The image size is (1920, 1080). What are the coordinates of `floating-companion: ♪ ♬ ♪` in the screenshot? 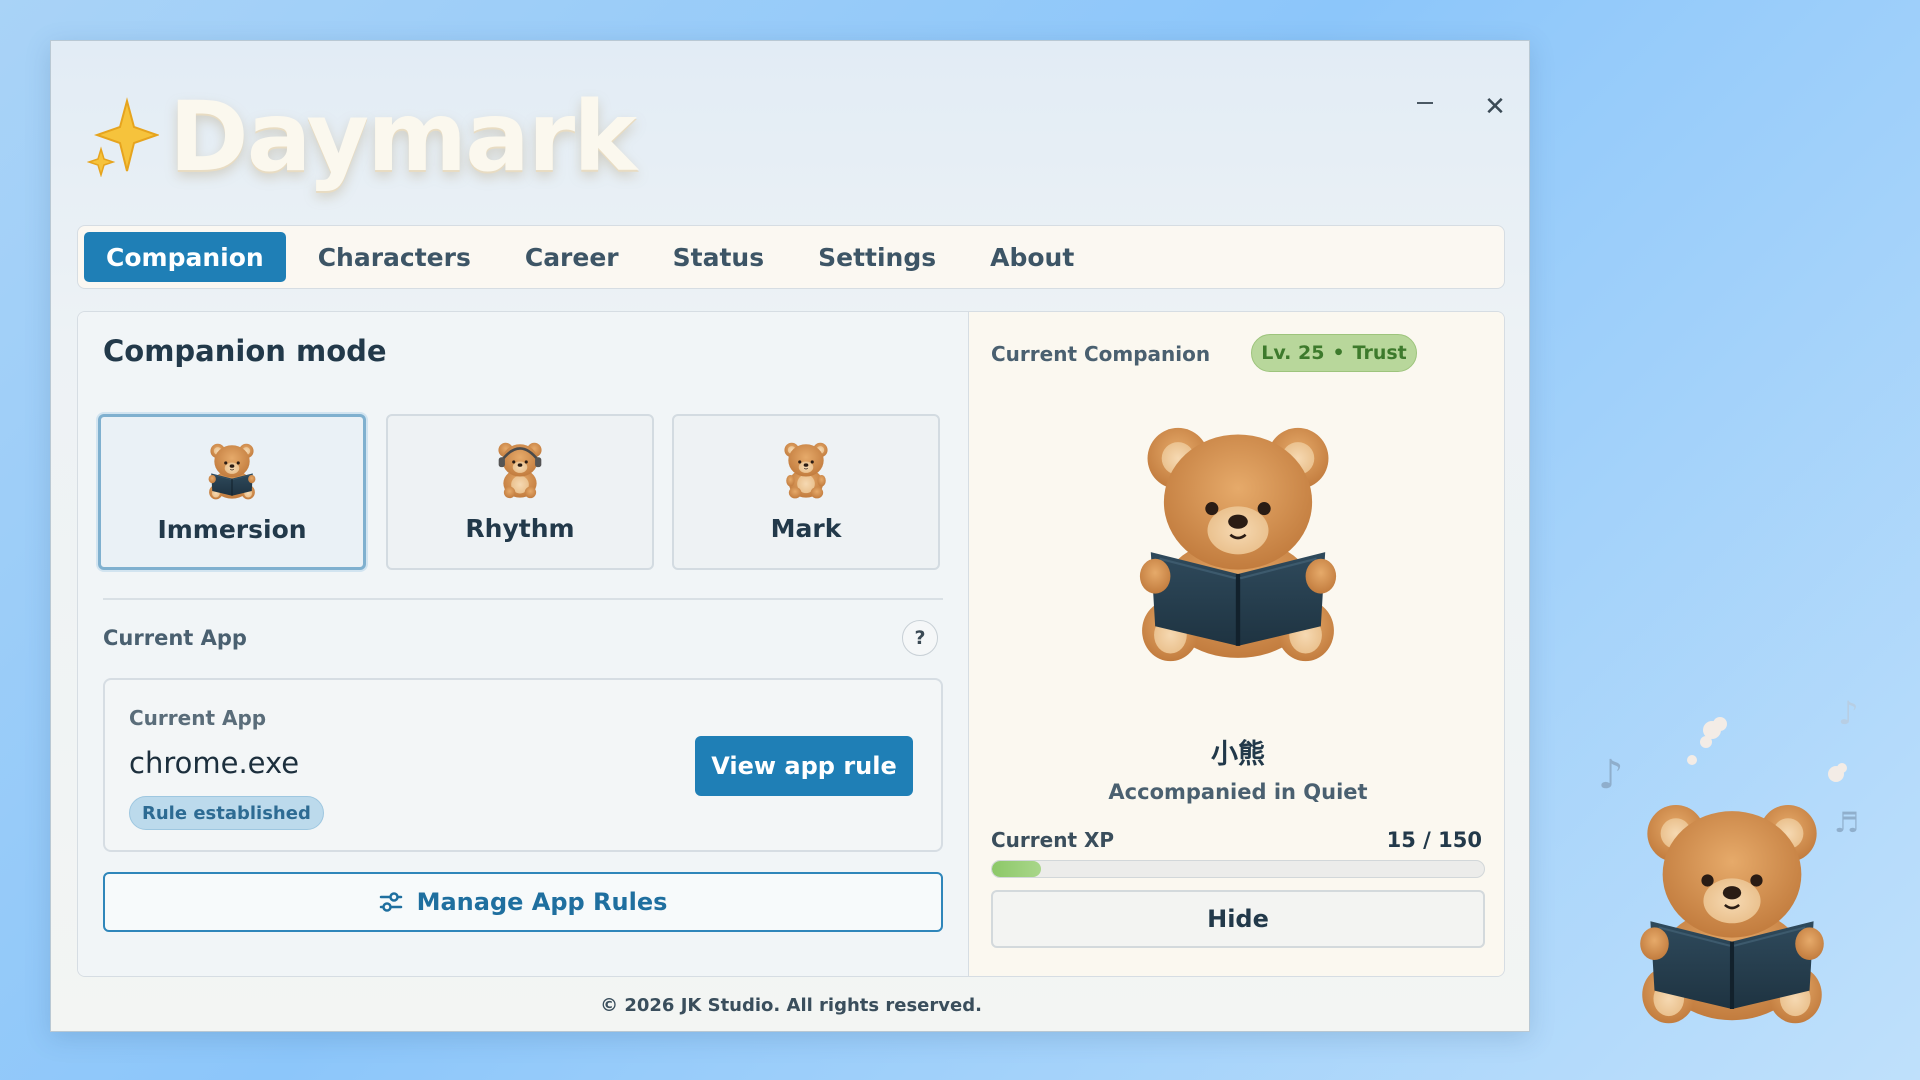 It's located at (1730, 877).